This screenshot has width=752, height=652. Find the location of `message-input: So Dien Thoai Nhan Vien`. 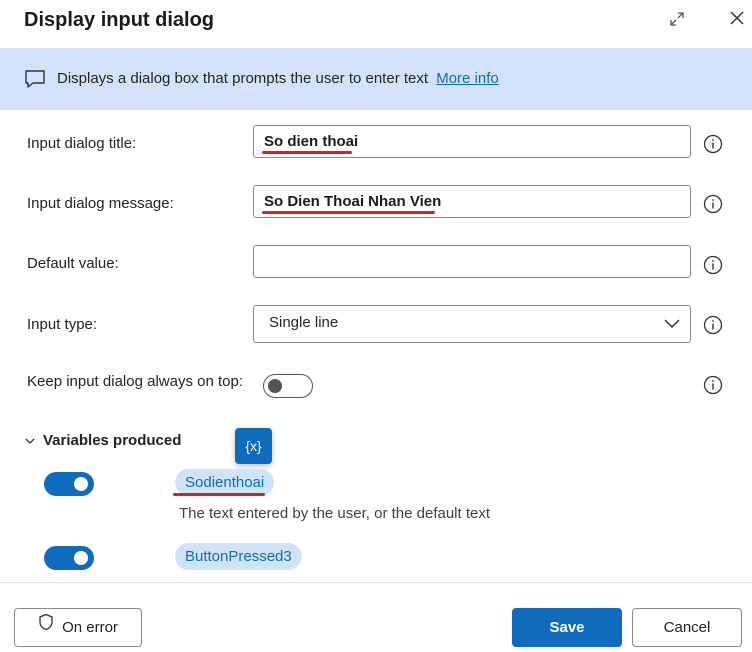

message-input: So Dien Thoai Nhan Vien is located at coordinates (472, 201).